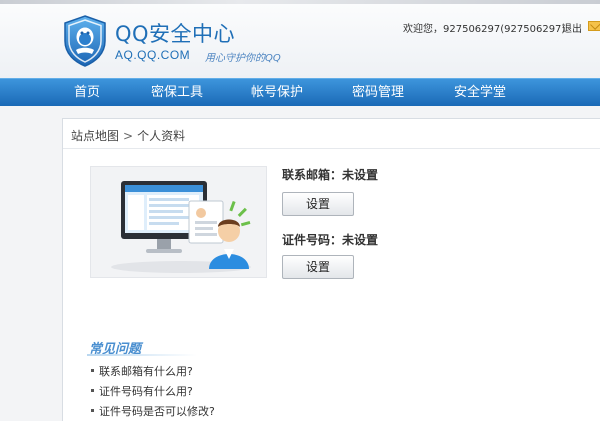  What do you see at coordinates (330, 175) in the screenshot?
I see `email-status-label: 联系邮箱：未设置` at bounding box center [330, 175].